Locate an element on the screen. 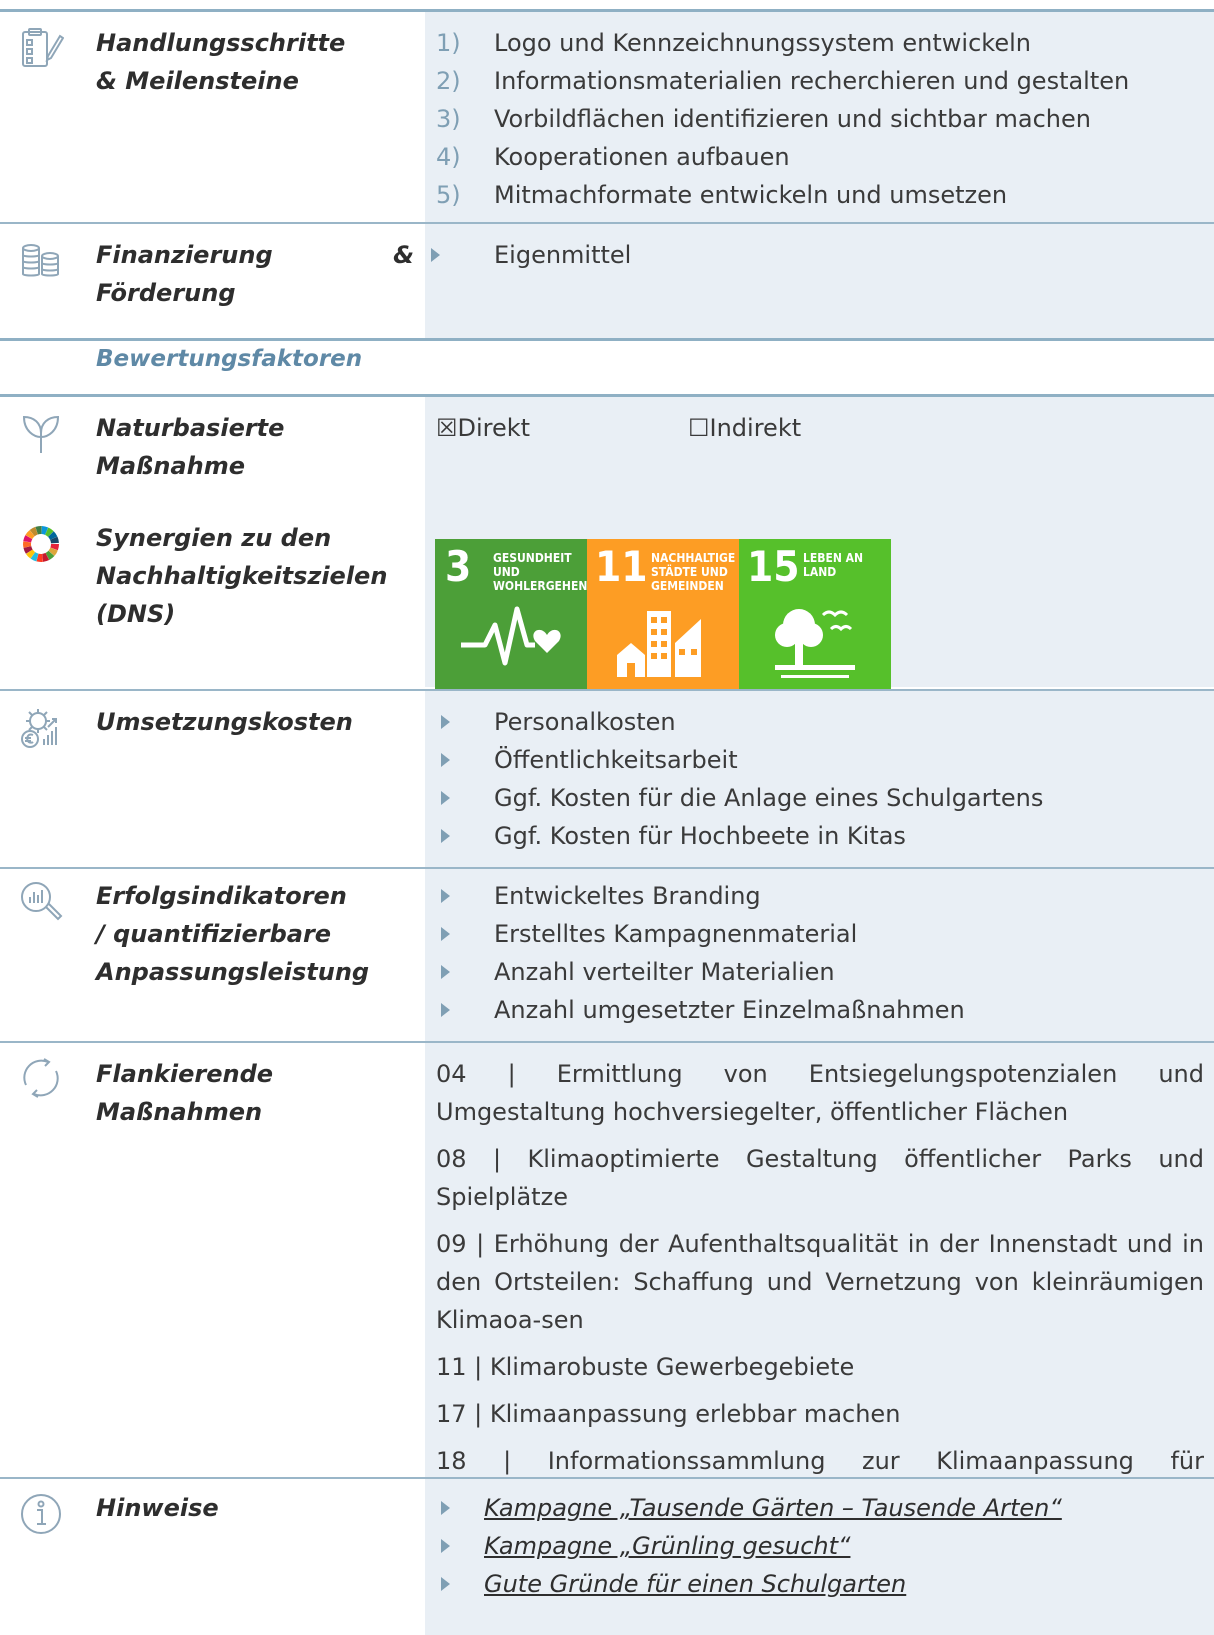 The width and height of the screenshot is (1214, 1635). list-item: Ggf. Kosten für Hochbeete in Kitas is located at coordinates (820, 836).